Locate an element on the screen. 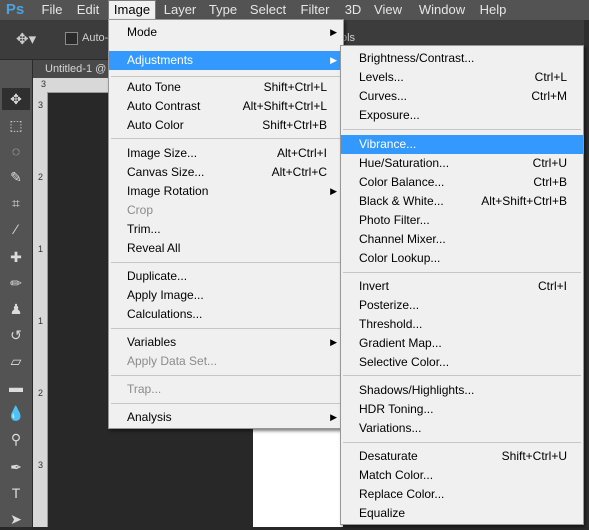  adj-levels: Levels... Ctrl+L is located at coordinates (462, 77).